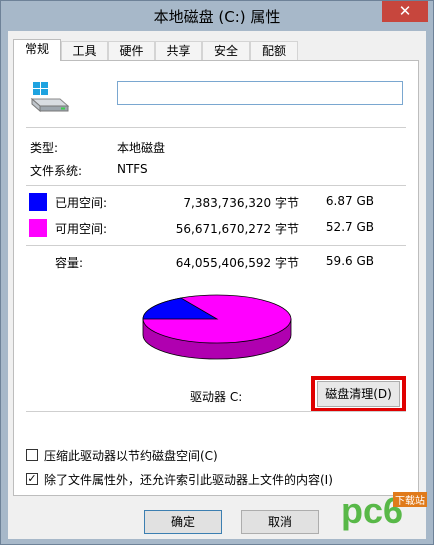  Describe the element at coordinates (32, 455) in the screenshot. I see `compress-checkbox` at that location.